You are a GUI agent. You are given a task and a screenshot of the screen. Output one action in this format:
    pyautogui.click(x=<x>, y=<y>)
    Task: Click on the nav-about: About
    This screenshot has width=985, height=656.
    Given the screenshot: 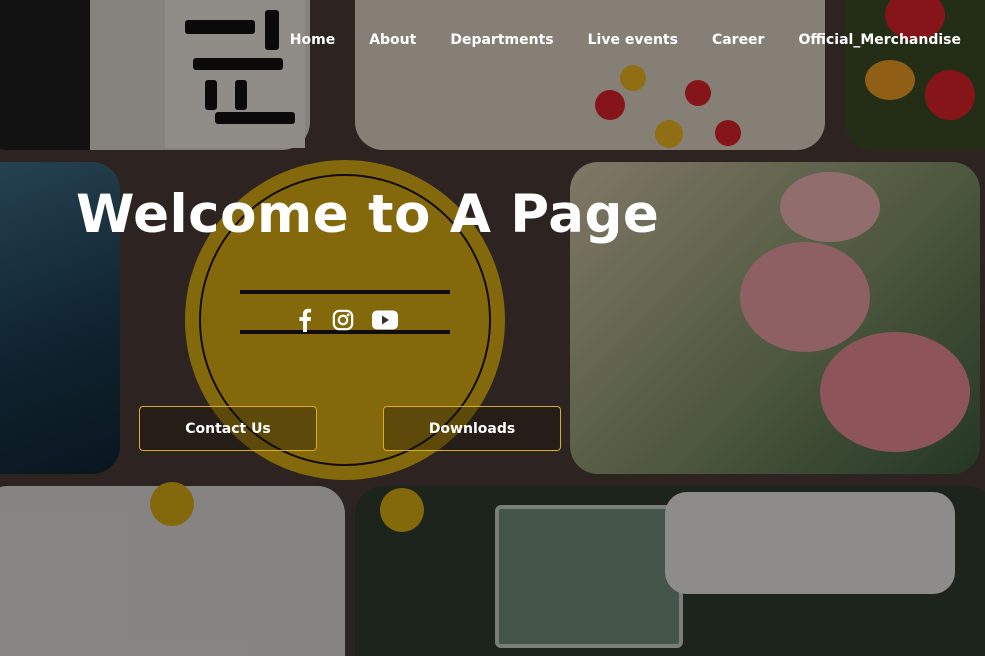 What is the action you would take?
    pyautogui.click(x=392, y=40)
    